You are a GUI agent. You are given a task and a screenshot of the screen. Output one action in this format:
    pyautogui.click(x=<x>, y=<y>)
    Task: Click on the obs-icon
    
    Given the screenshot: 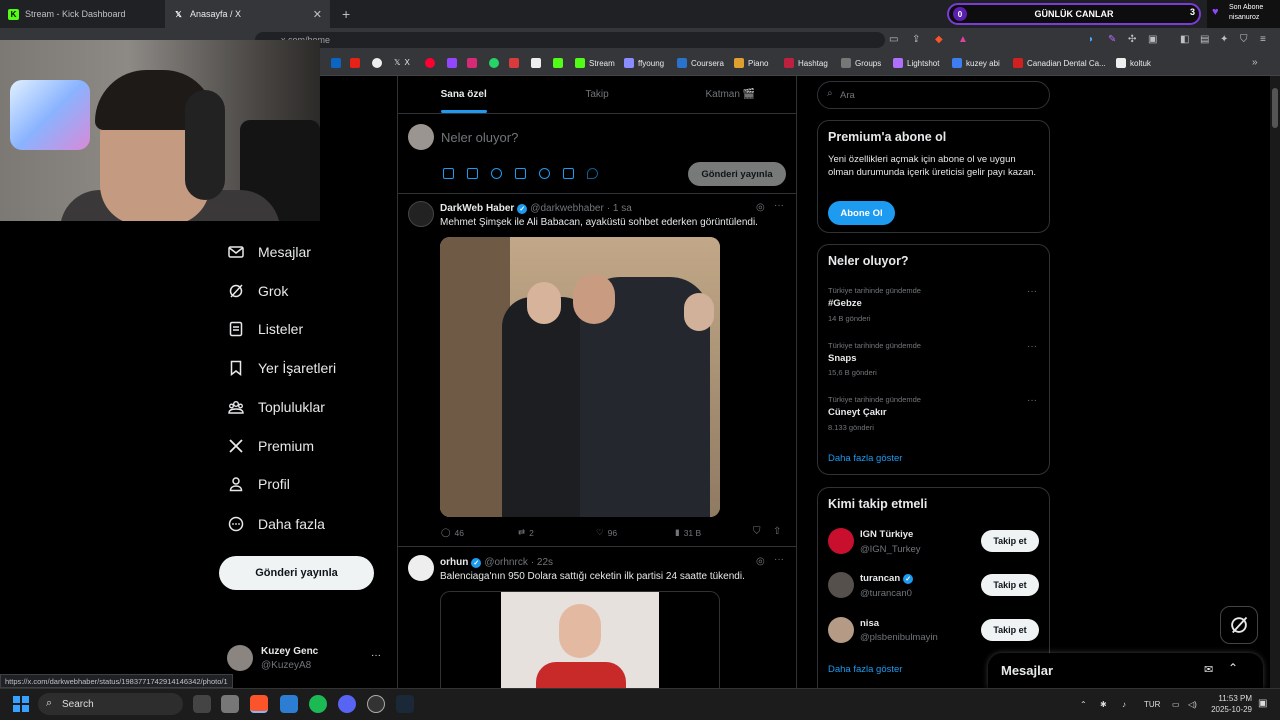 What is the action you would take?
    pyautogui.click(x=376, y=704)
    